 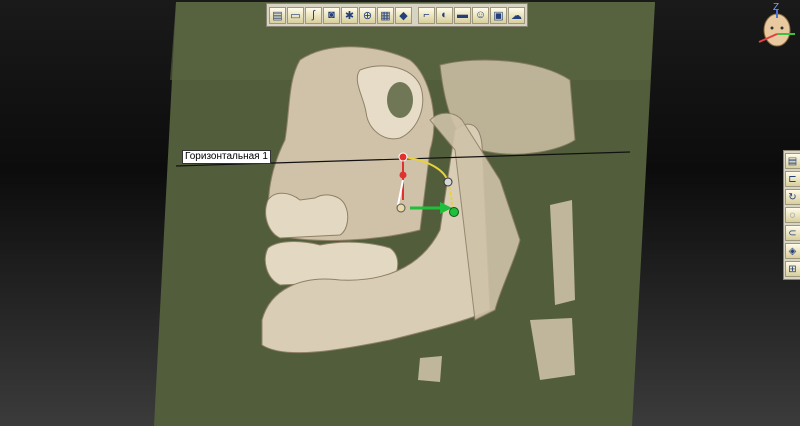 I want to click on layout-icon: ▣, so click(x=498, y=15).